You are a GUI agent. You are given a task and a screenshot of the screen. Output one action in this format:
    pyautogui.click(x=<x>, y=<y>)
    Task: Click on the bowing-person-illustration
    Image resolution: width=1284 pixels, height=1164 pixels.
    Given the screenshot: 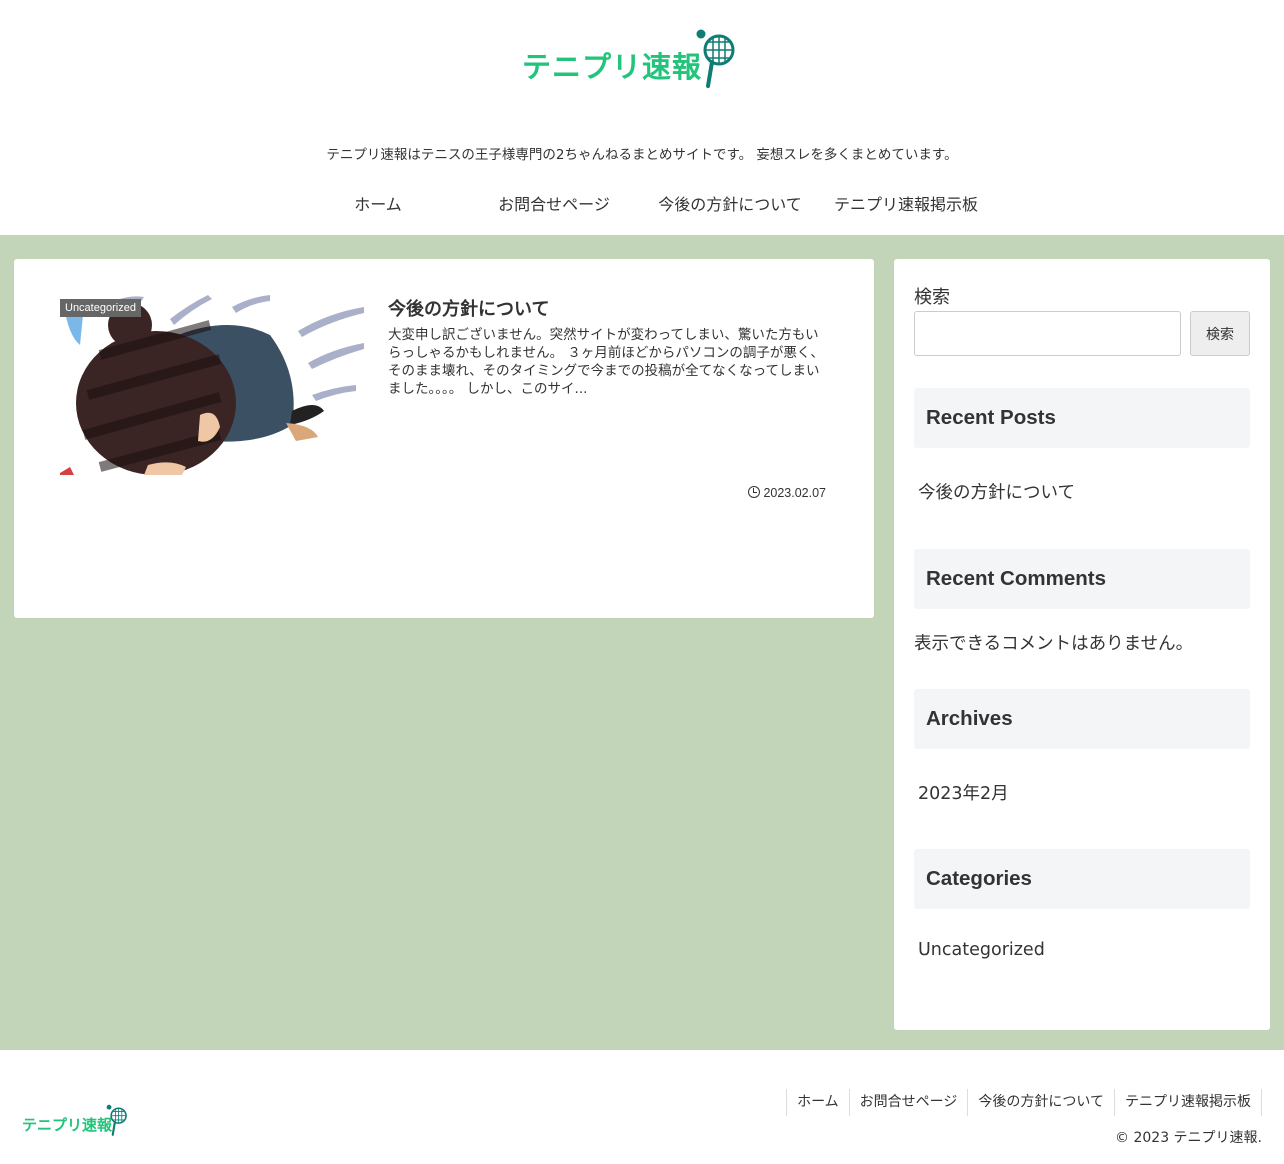 What is the action you would take?
    pyautogui.click(x=213, y=385)
    